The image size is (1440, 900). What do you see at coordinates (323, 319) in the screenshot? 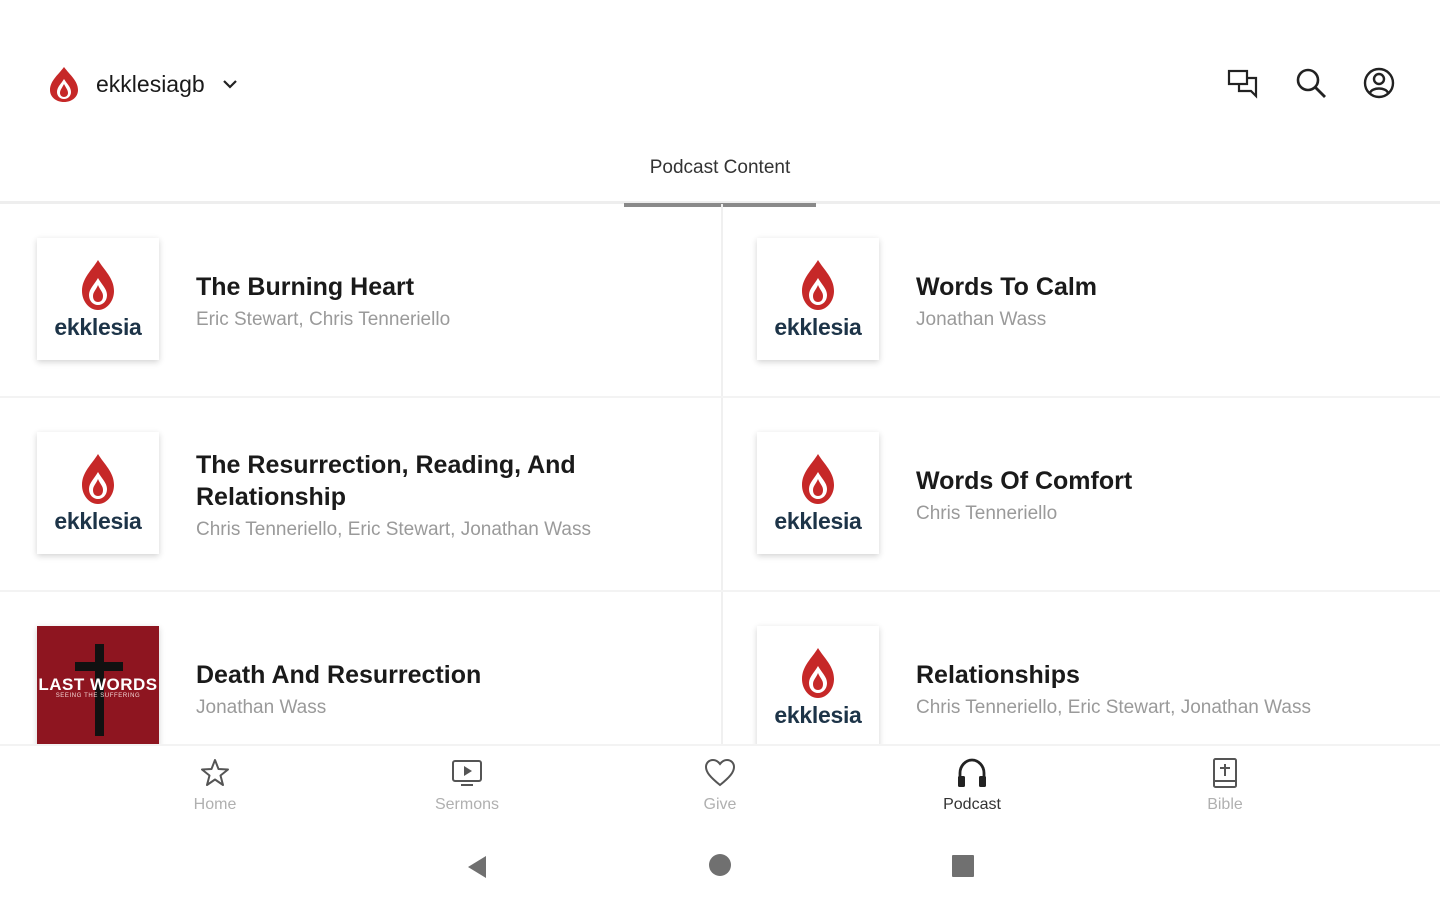
I see `podcast-authors: Eric Stewart, Chris Tenneriello` at bounding box center [323, 319].